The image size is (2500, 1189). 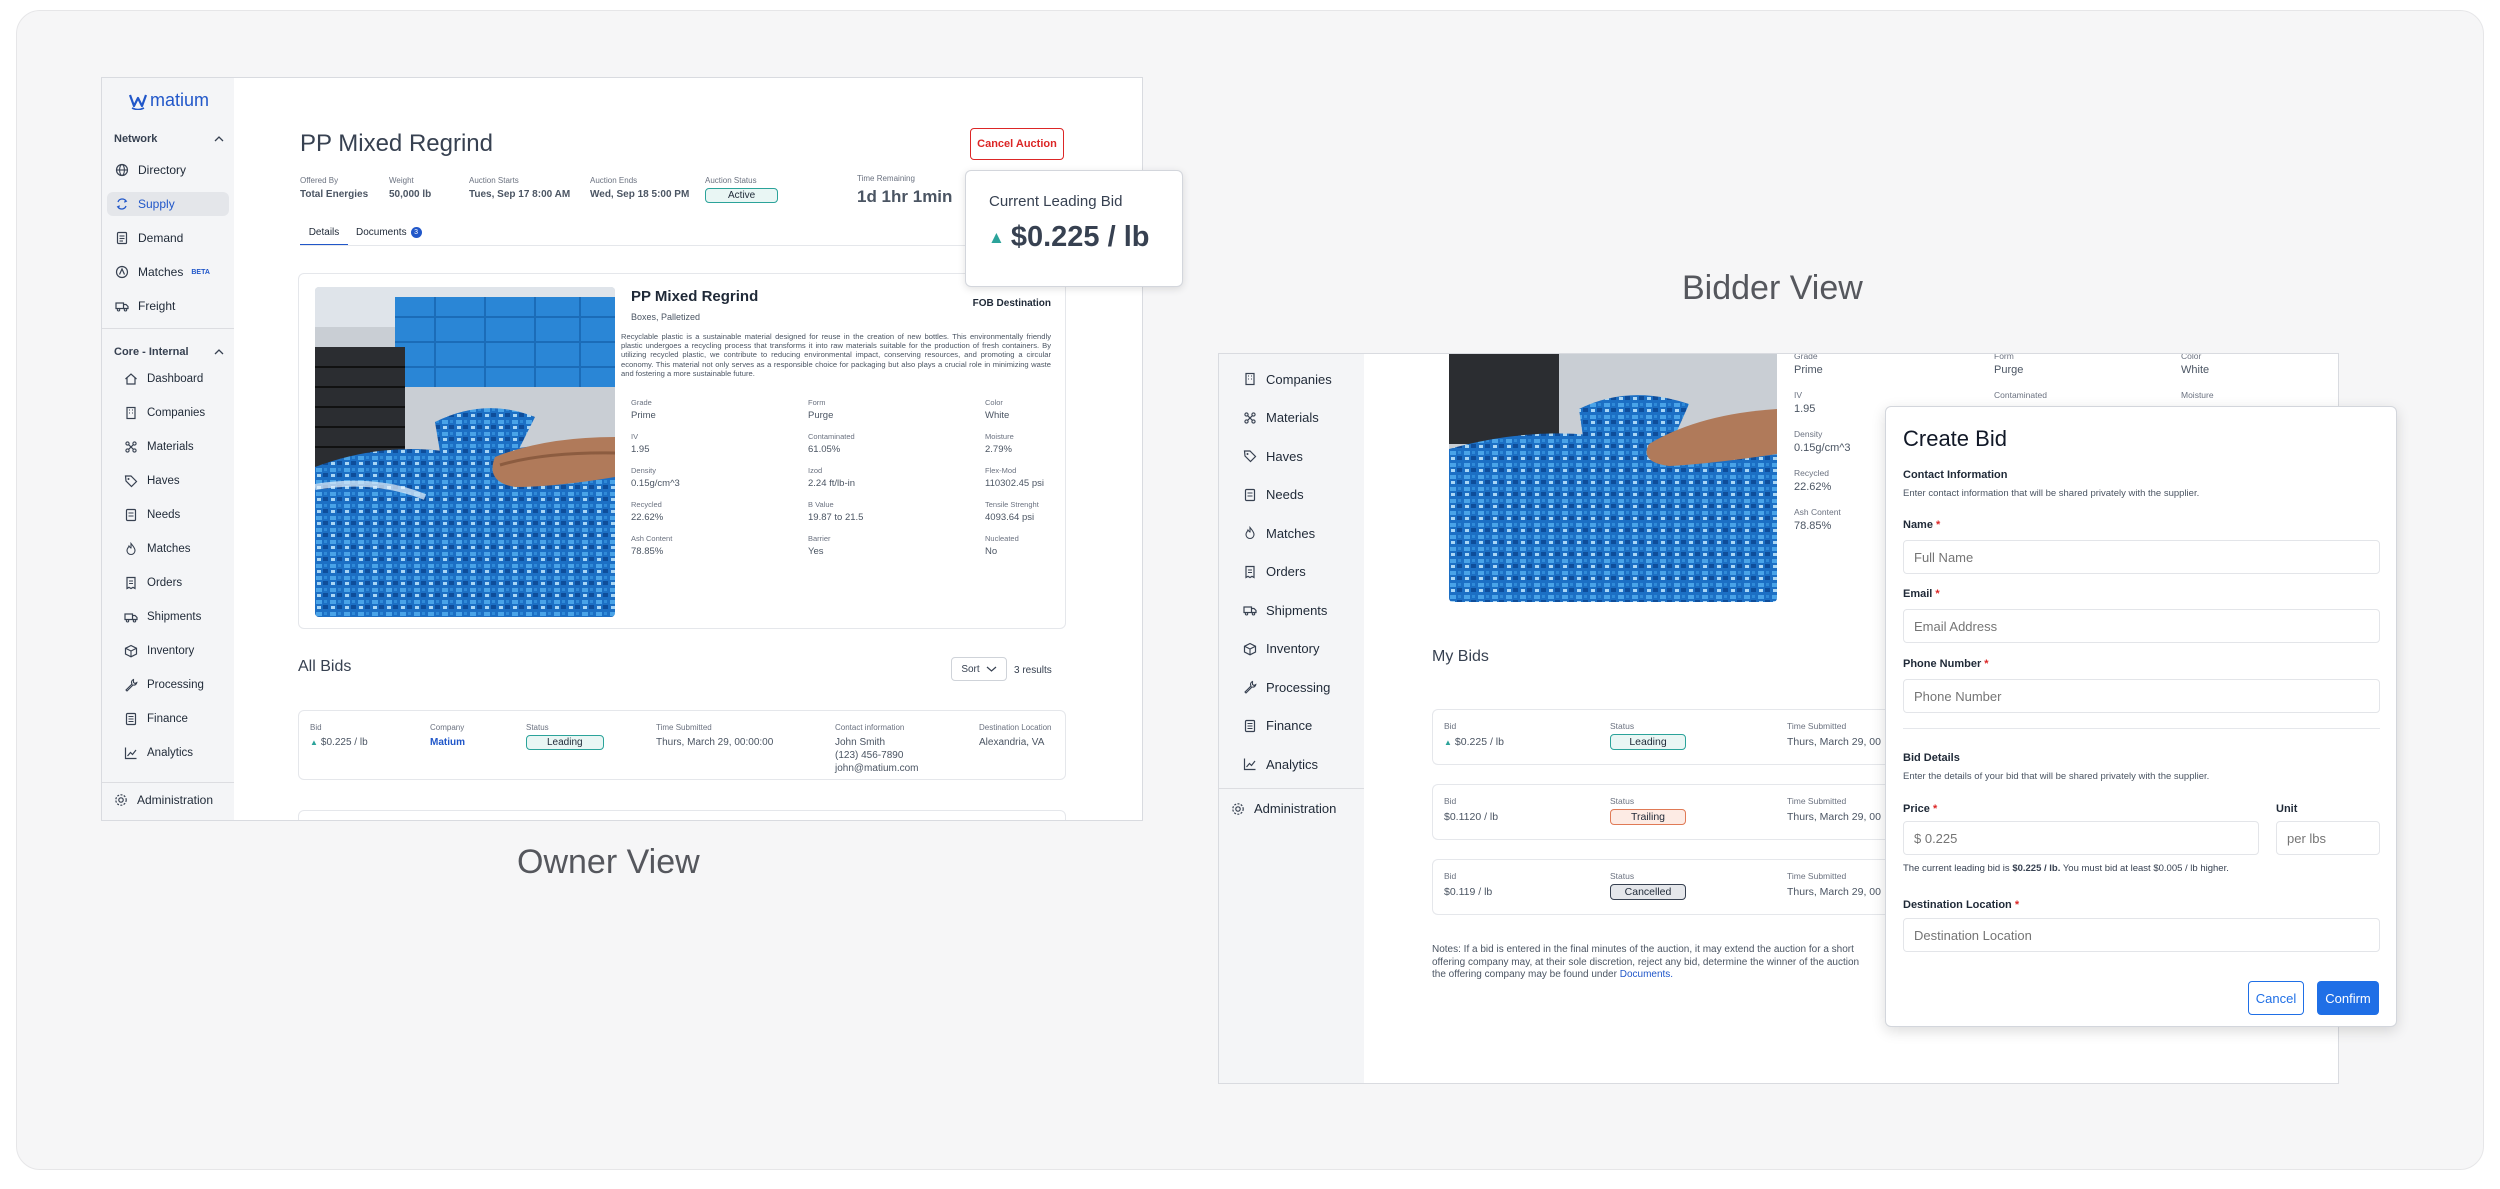 I want to click on spec-value: 78.85%, so click(x=1813, y=526).